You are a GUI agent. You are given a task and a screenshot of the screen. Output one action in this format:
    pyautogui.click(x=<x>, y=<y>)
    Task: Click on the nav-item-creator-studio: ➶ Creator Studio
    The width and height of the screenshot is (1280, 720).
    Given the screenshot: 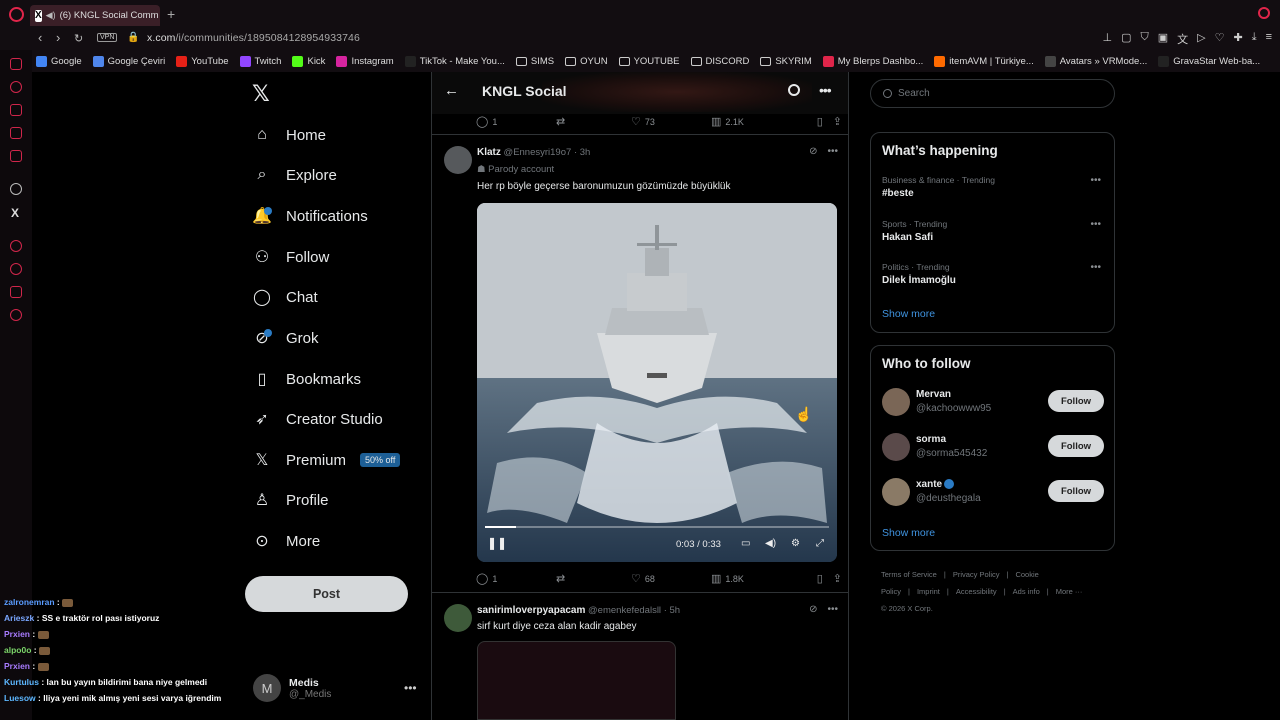 What is the action you would take?
    pyautogui.click(x=317, y=419)
    